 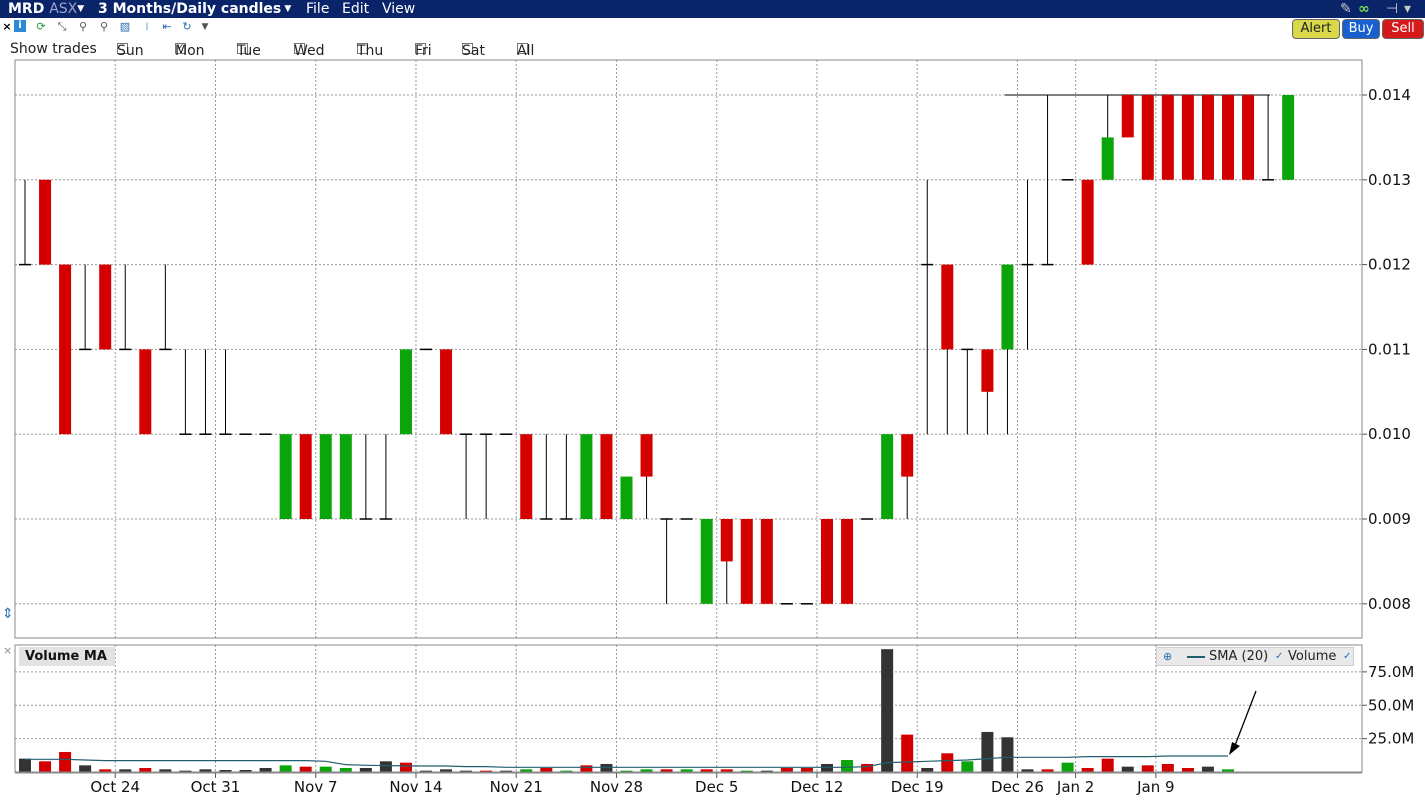 I want to click on volume-tick-label: 50.0M, so click(x=1391, y=705).